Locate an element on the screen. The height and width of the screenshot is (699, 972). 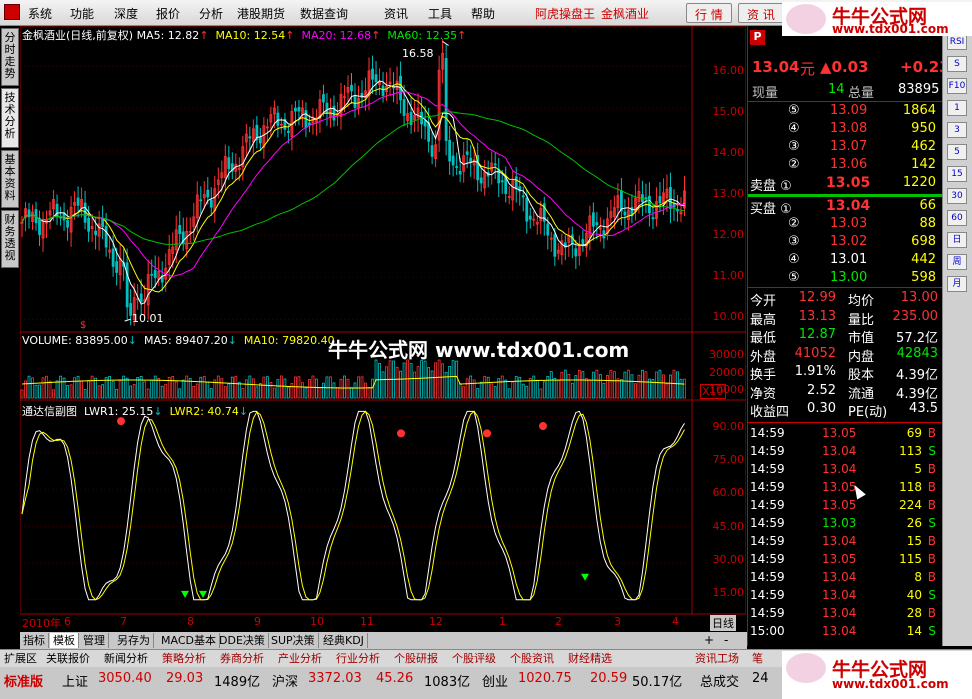
tick-row: 14:59 13.04 28 B is located at coordinates (845, 615).